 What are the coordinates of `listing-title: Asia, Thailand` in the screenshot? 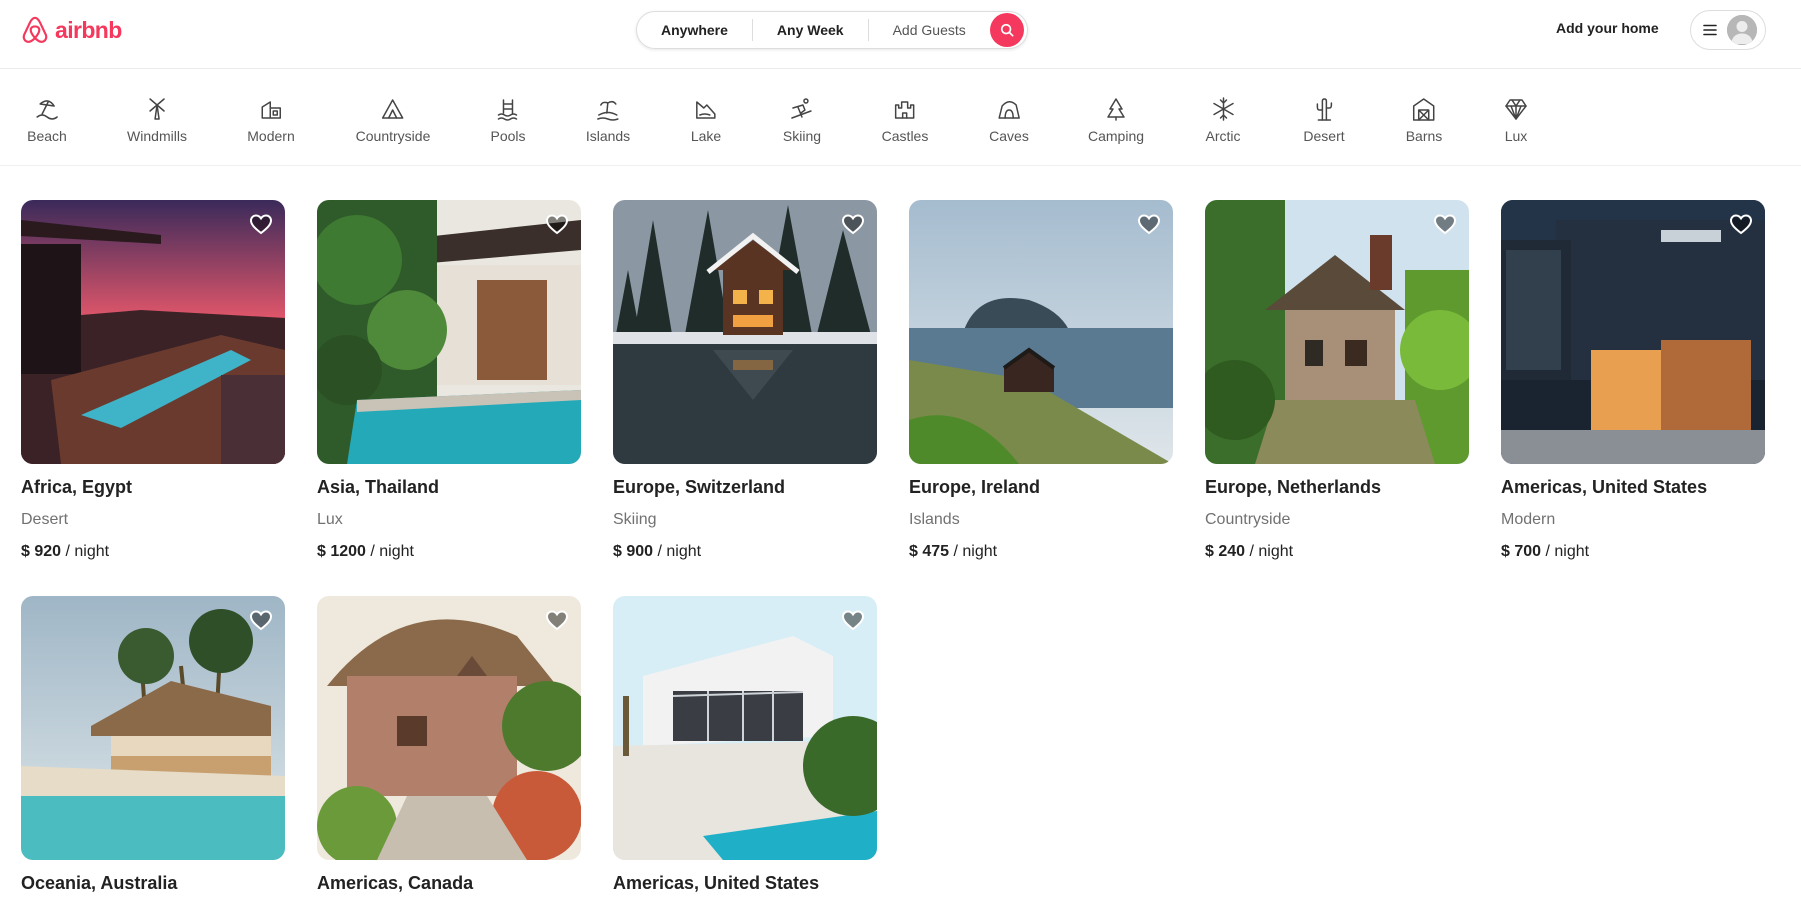 It's located at (378, 487).